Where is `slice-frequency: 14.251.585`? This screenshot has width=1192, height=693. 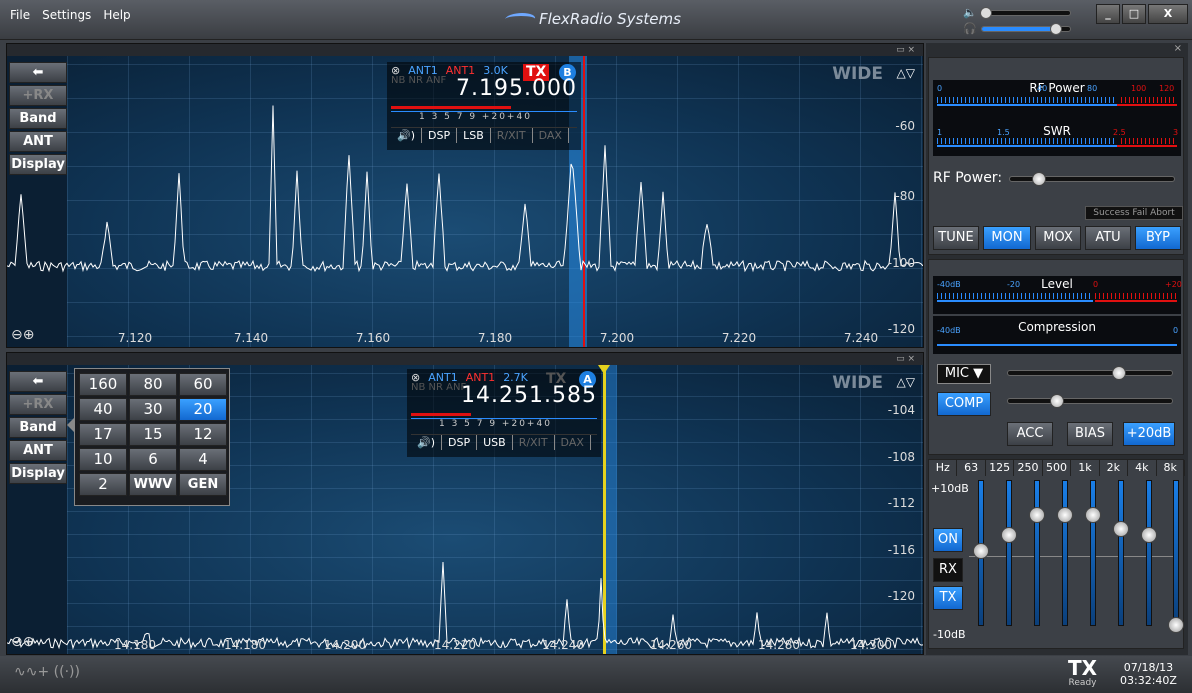
slice-frequency: 14.251.585 is located at coordinates (529, 395).